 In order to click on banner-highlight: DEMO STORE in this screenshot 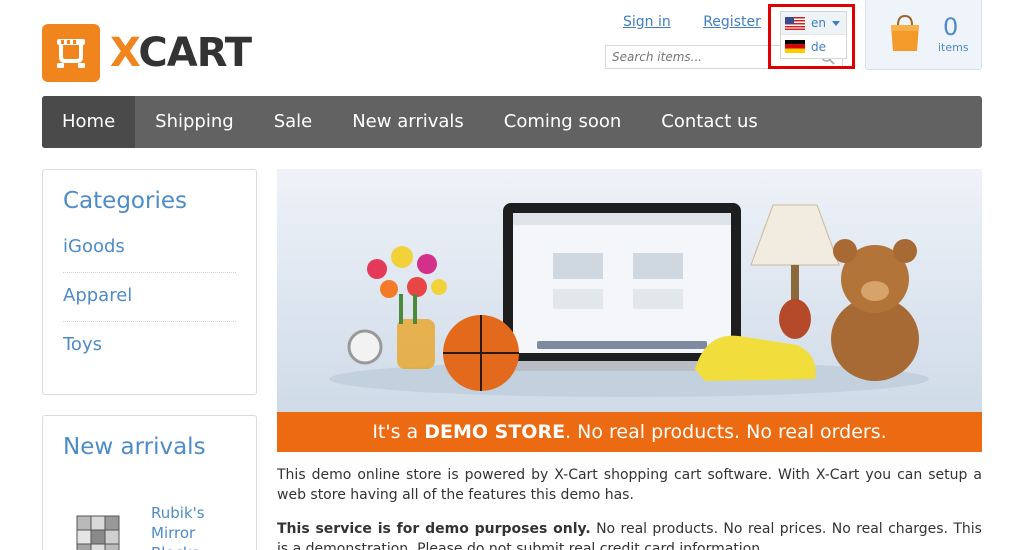, I will do `click(495, 432)`.